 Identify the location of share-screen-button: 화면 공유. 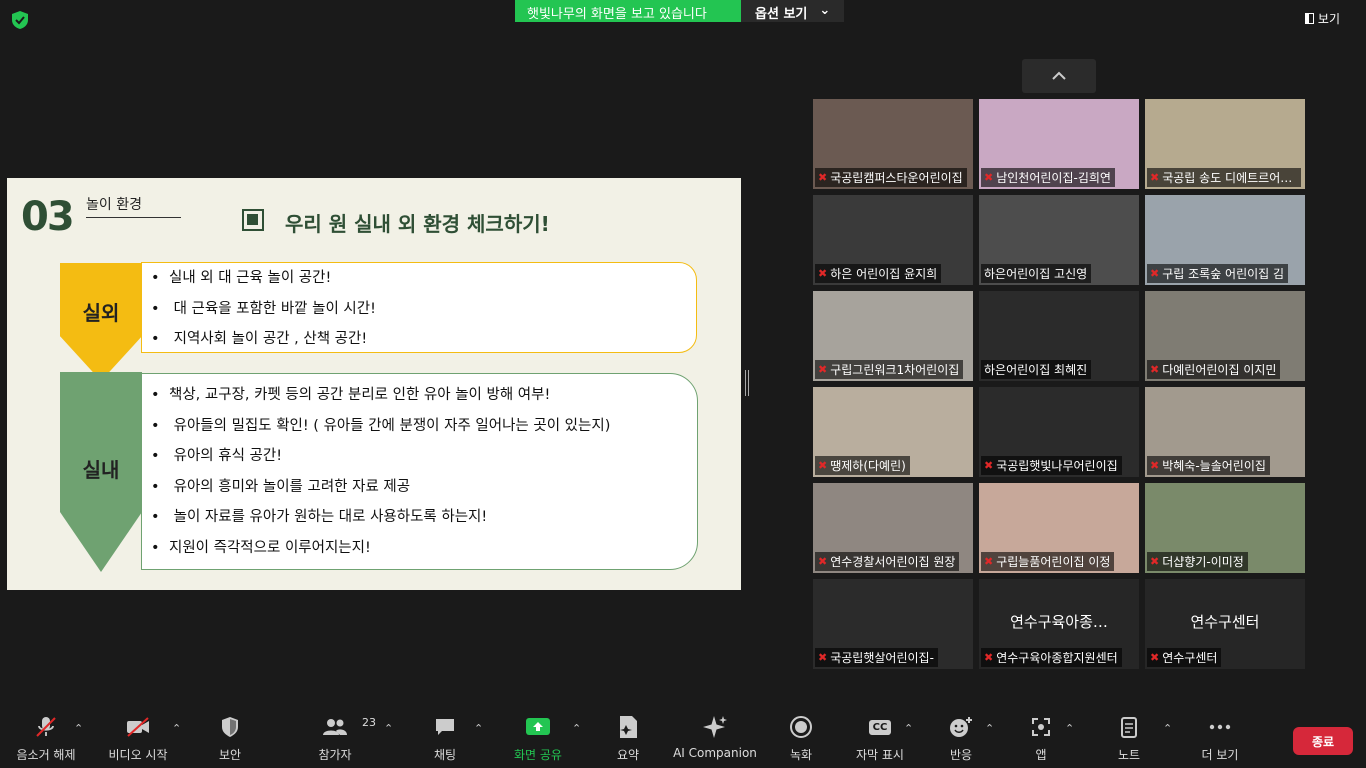
(538, 740).